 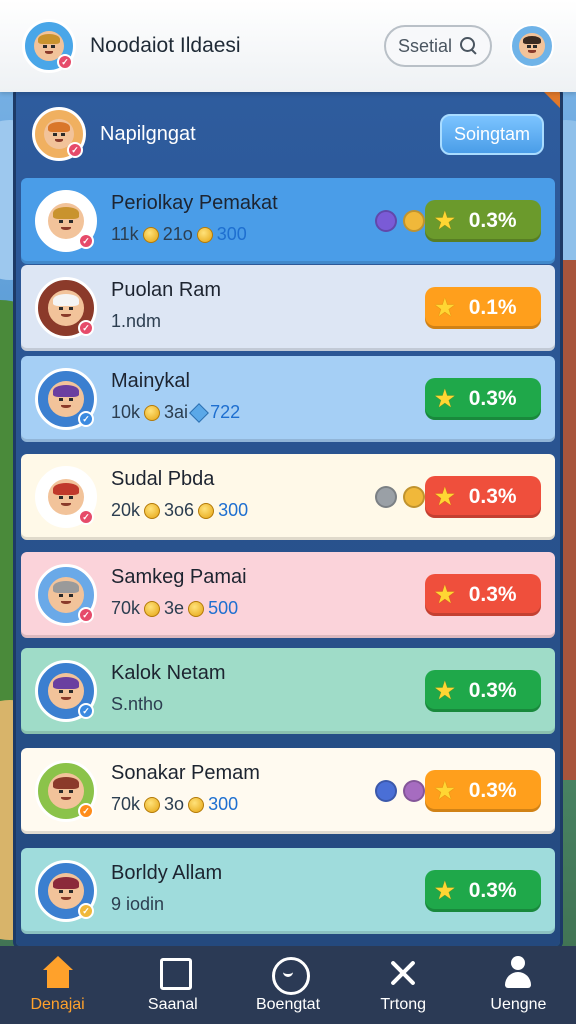 I want to click on player-stats: 9 iodin, so click(x=137, y=904).